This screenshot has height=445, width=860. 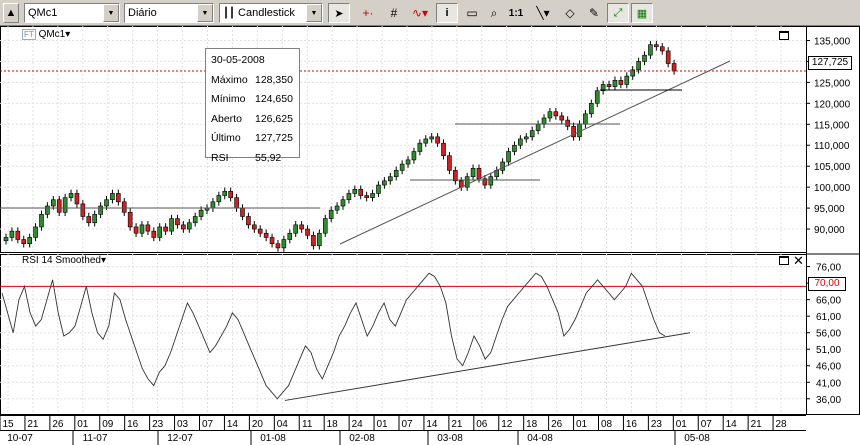 I want to click on x-day-label: 28, so click(x=782, y=424).